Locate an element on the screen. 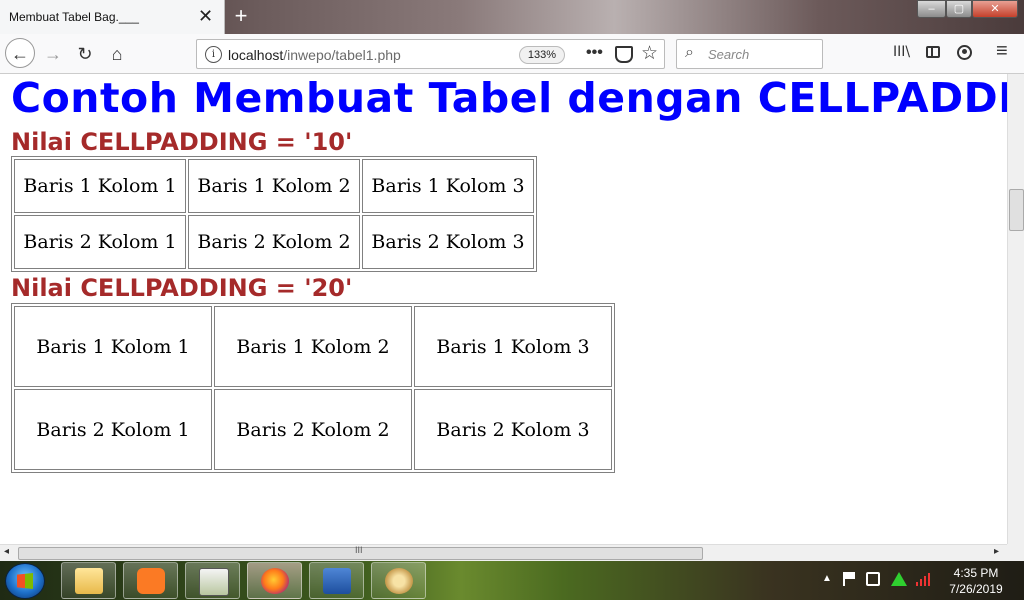 Image resolution: width=1024 pixels, height=600 pixels. word-icon is located at coordinates (337, 581).